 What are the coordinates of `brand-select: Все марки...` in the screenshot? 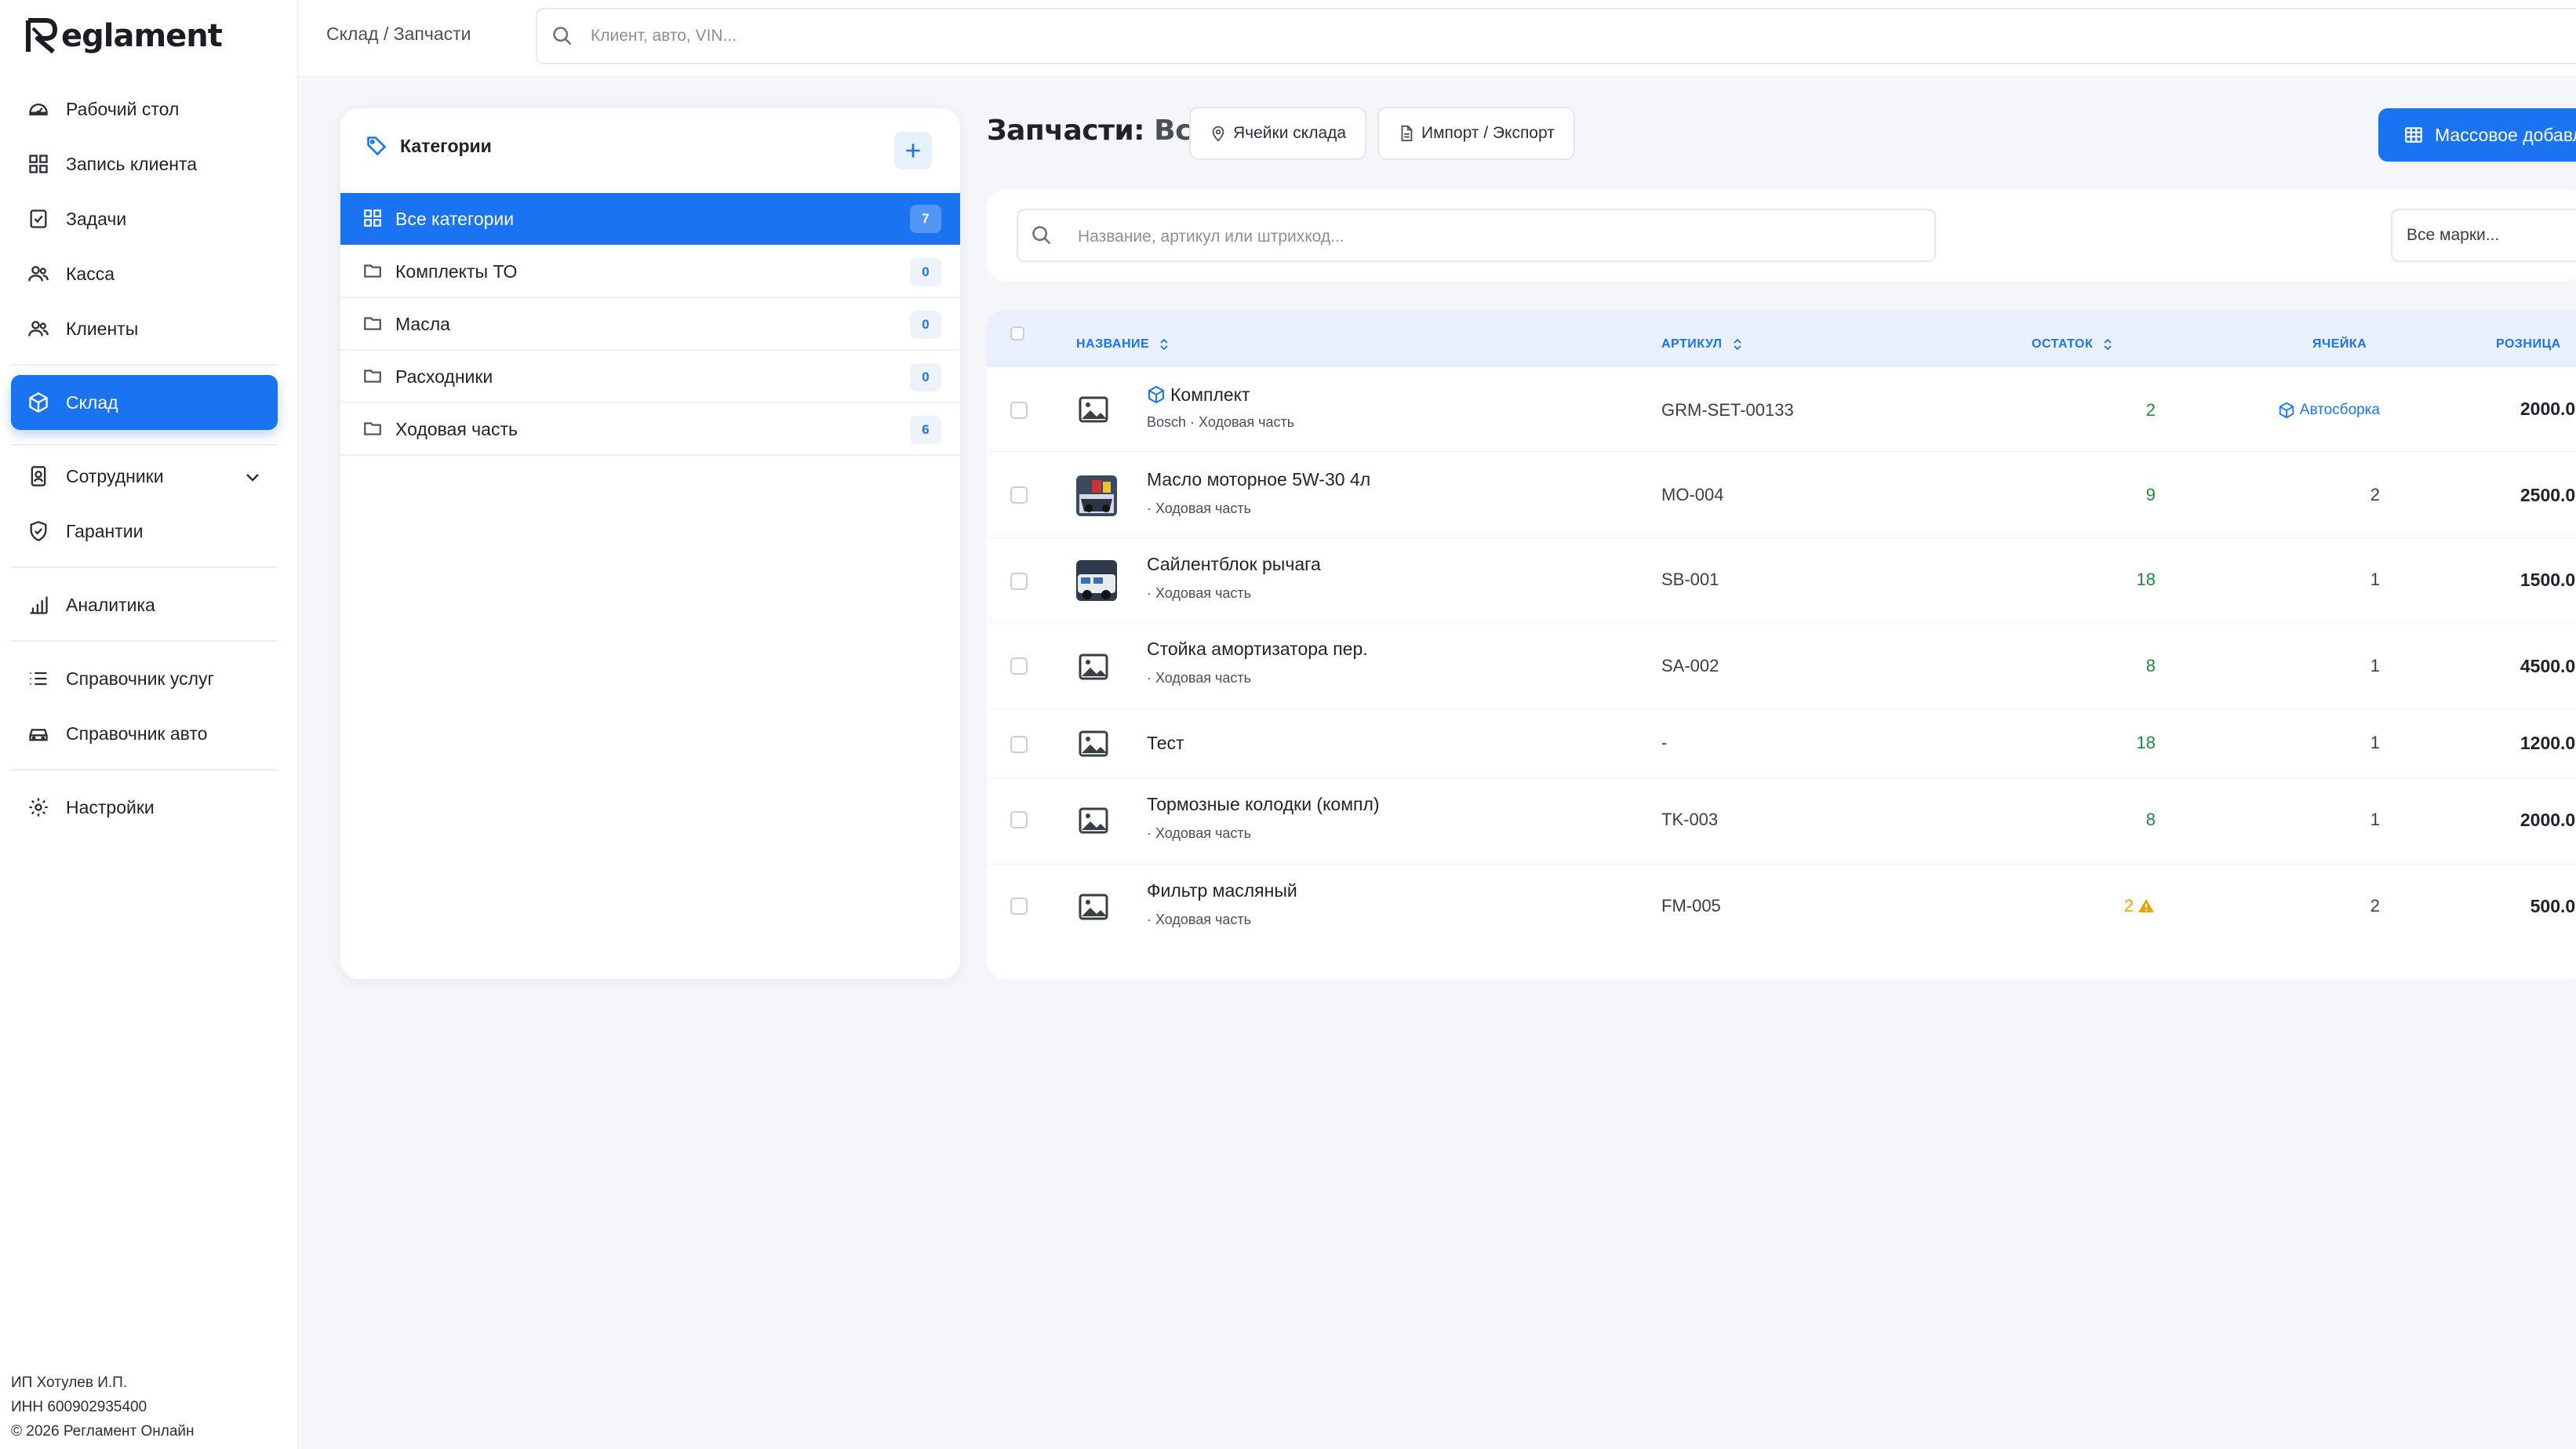 It's located at (2483, 236).